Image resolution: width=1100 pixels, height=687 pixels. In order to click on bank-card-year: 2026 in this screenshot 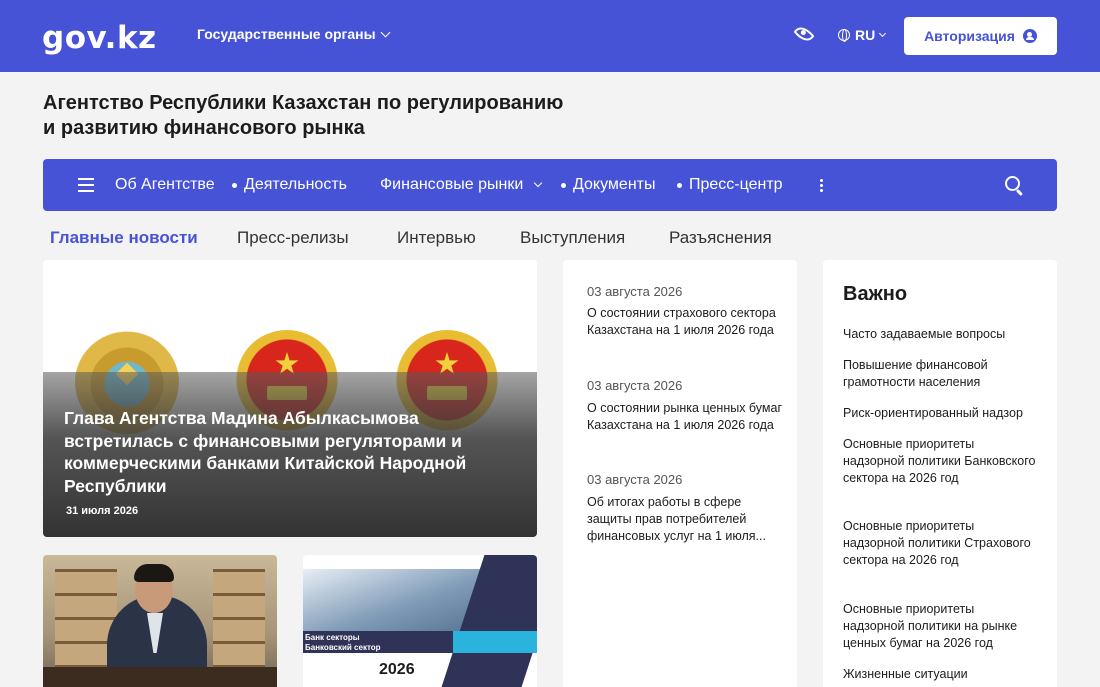, I will do `click(397, 669)`.